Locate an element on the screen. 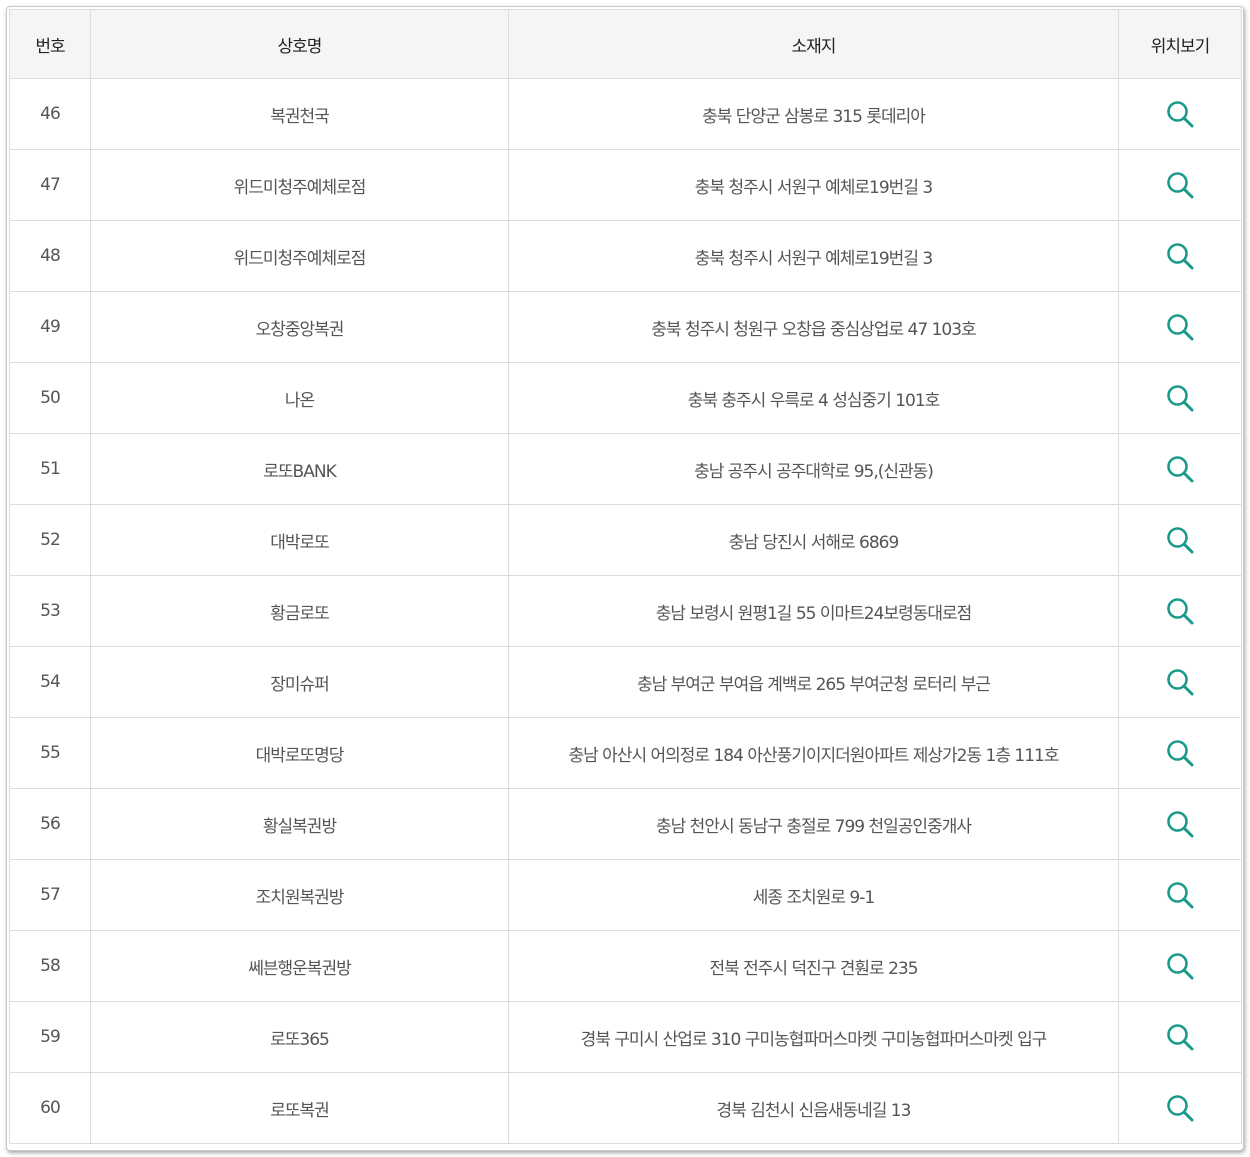  row-number: 49 is located at coordinates (50, 327).